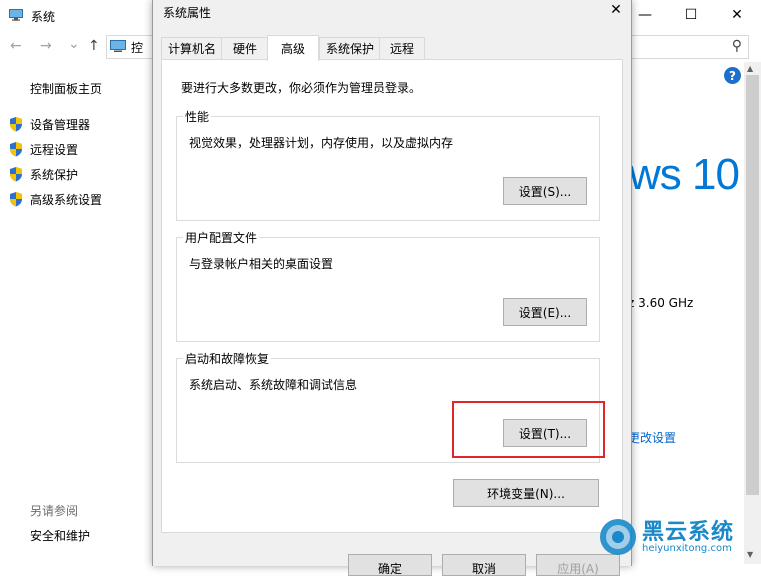 The width and height of the screenshot is (761, 577). What do you see at coordinates (187, 13) in the screenshot?
I see `dialog-title: 系统属性` at bounding box center [187, 13].